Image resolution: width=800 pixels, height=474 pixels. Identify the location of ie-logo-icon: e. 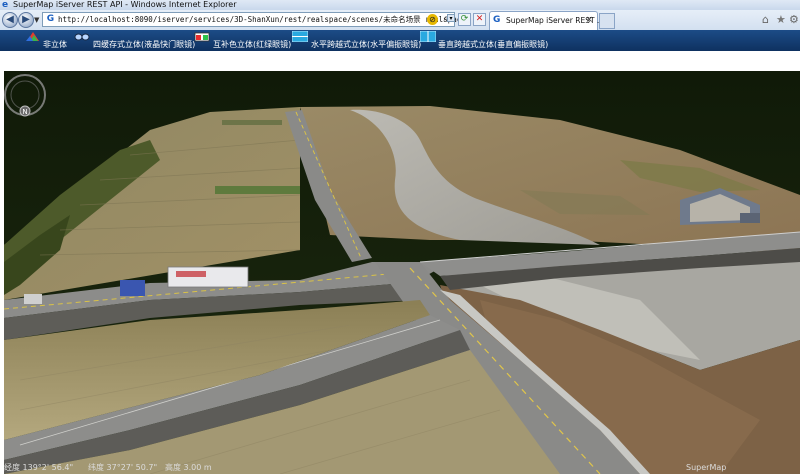
(5, 5).